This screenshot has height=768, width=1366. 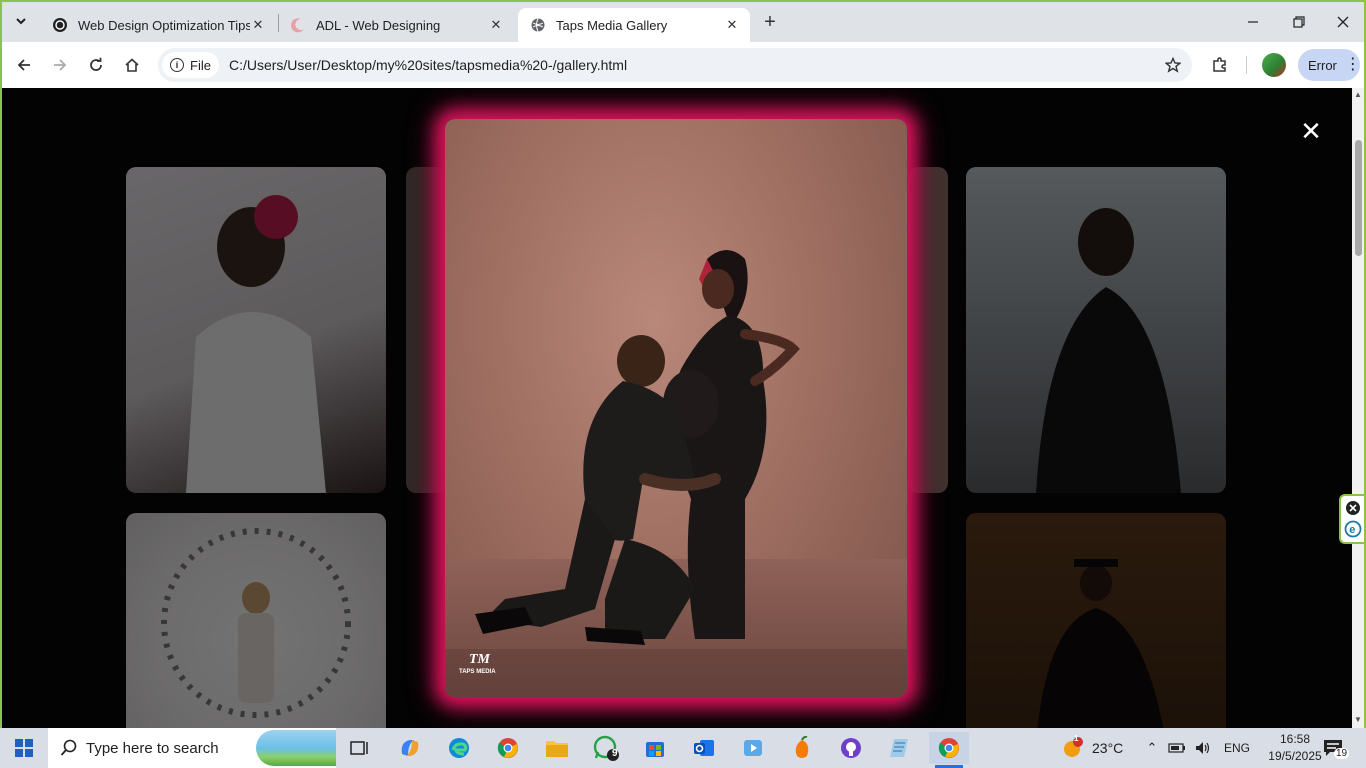 I want to click on home-icon, so click(x=132, y=65).